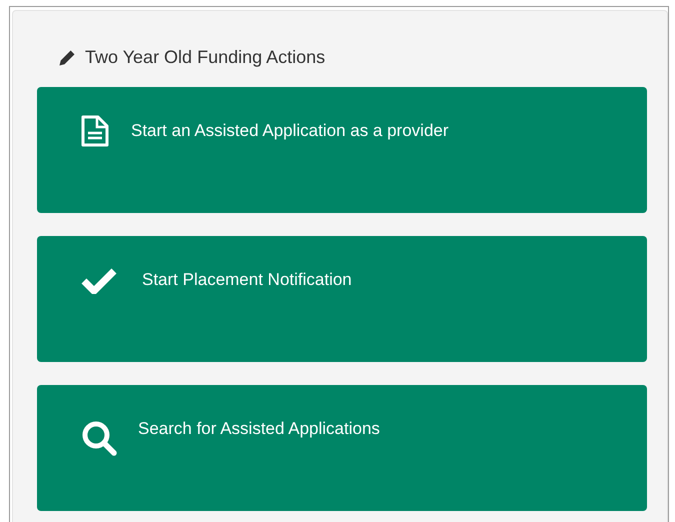 This screenshot has width=675, height=522. Describe the element at coordinates (67, 57) in the screenshot. I see `pencil-icon` at that location.